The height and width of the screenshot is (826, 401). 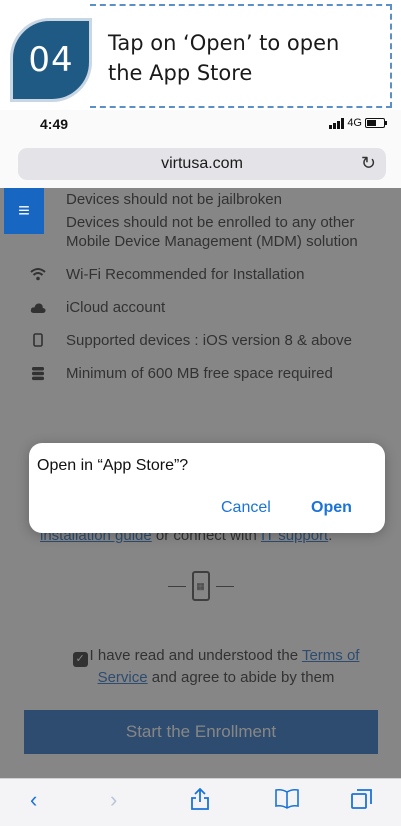 I want to click on storage-icon, so click(x=38, y=376).